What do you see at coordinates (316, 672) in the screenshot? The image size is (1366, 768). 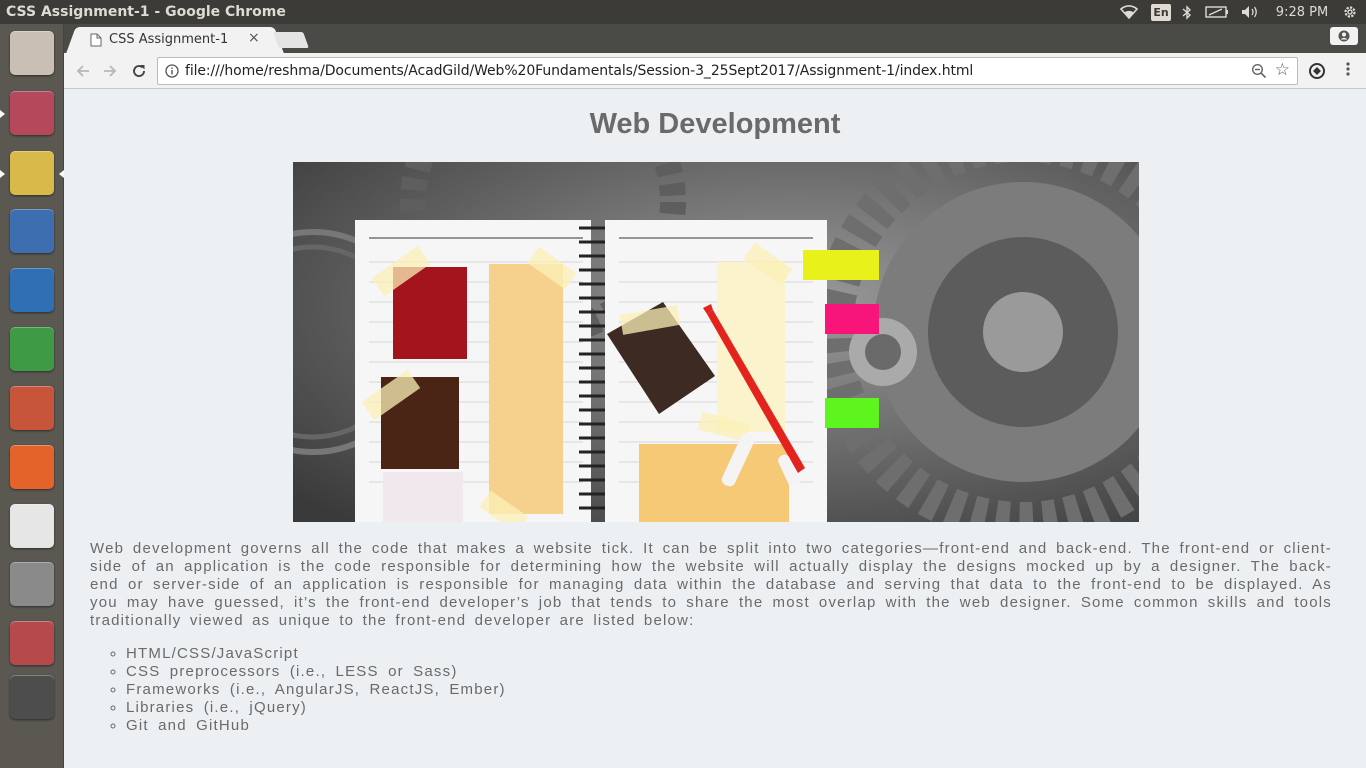 I see `list-item: CSS preprocessors (i.e., LESS or Sass)` at bounding box center [316, 672].